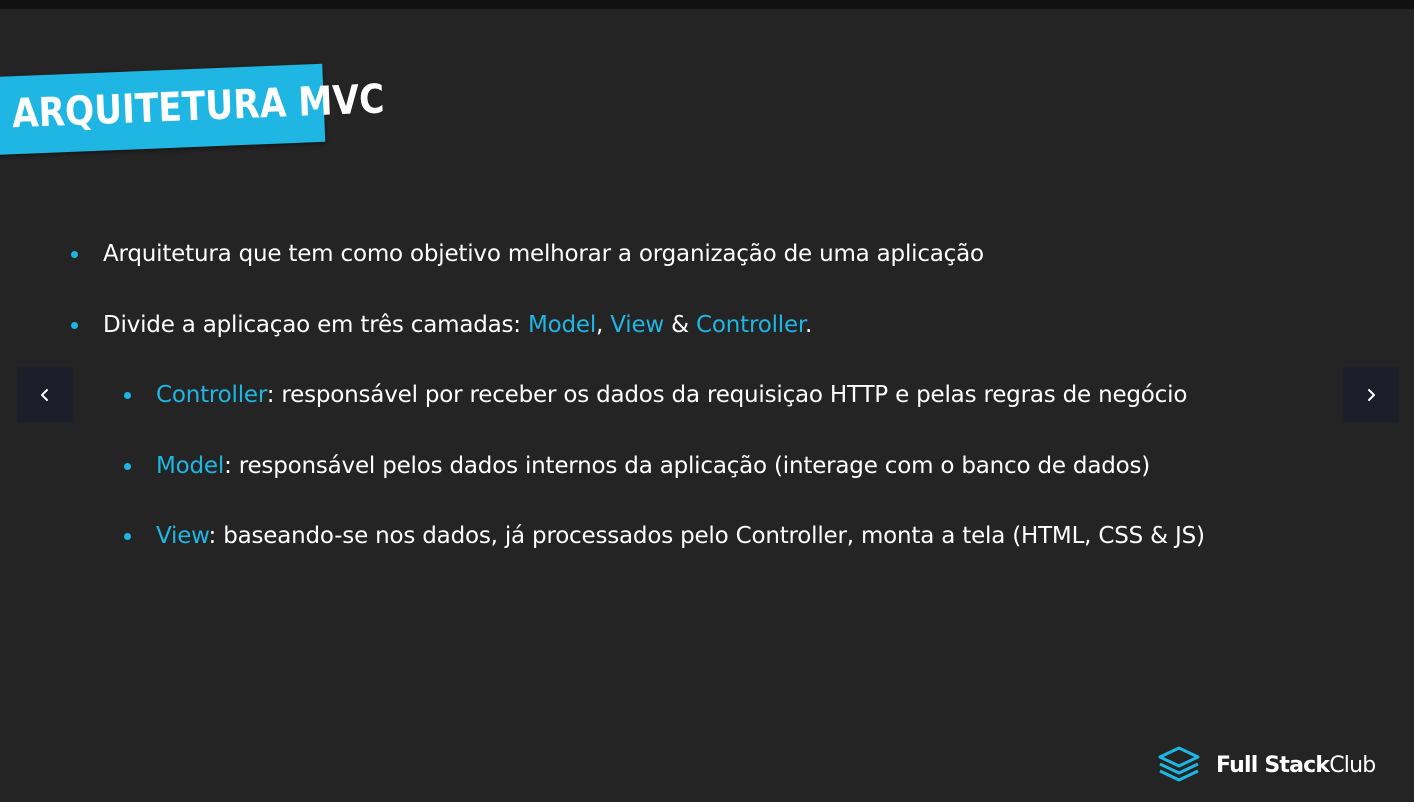 The image size is (1414, 802). I want to click on bullet-text: Divide a aplicaçao em três camadas:, so click(315, 324).